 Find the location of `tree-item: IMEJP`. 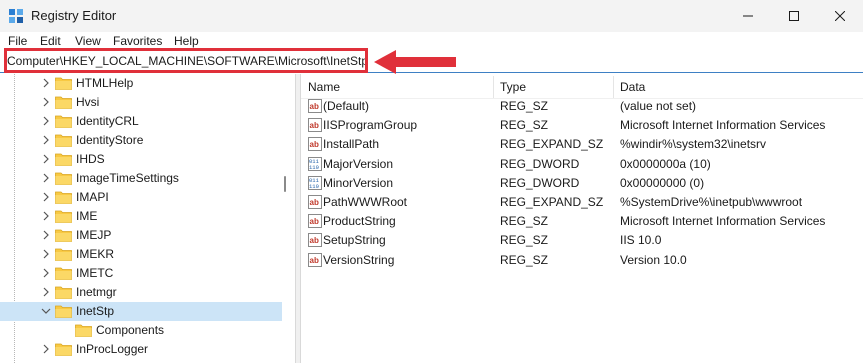

tree-item: IMEJP is located at coordinates (141, 235).